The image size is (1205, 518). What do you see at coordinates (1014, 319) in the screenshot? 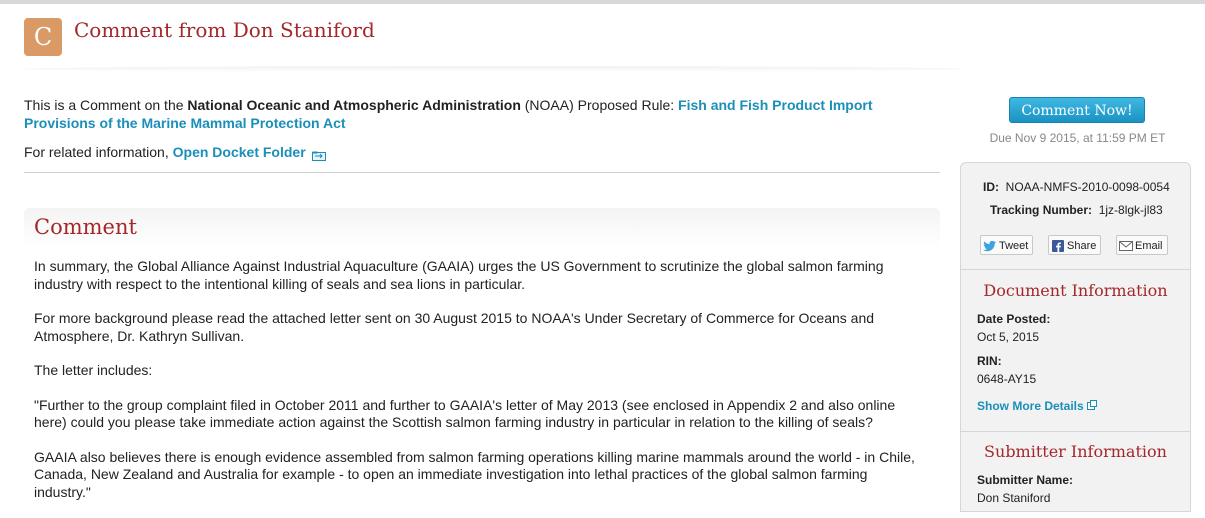
I see `date-posted-label: Date Posted:` at bounding box center [1014, 319].